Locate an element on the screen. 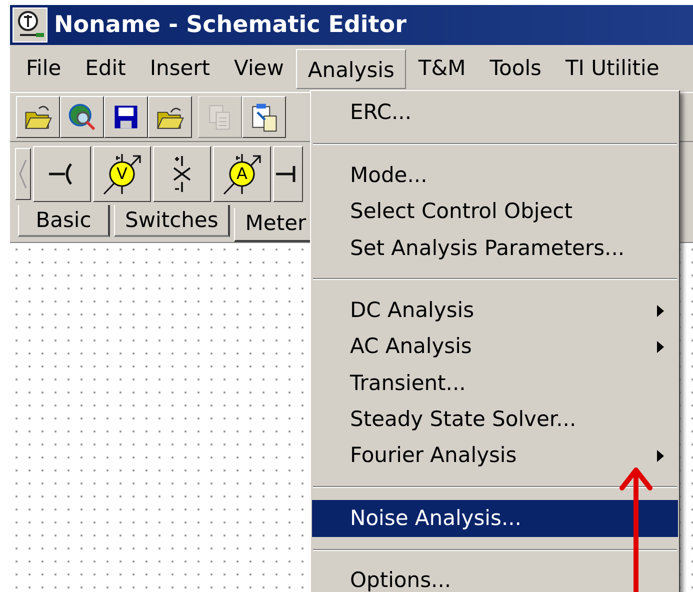  component-button: V is located at coordinates (122, 174).